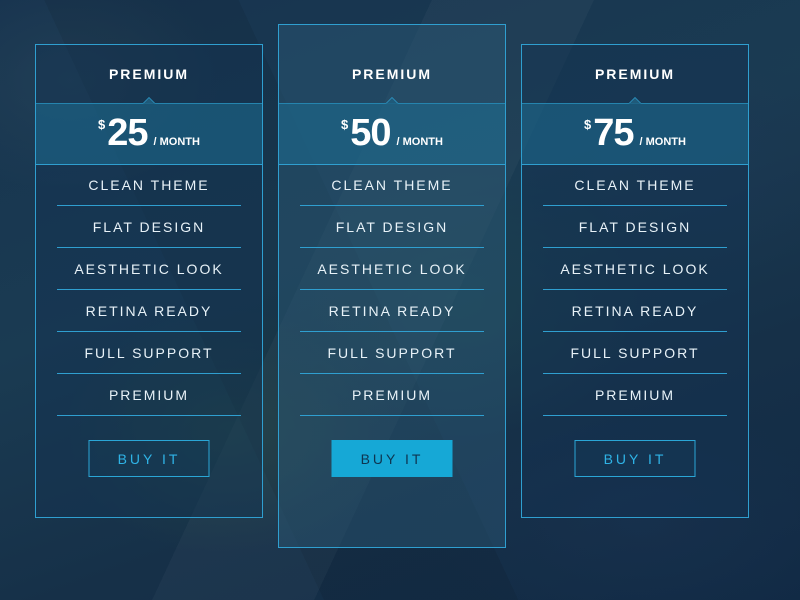 The height and width of the screenshot is (600, 800). I want to click on price-band: $ 50 / MONTH, so click(392, 134).